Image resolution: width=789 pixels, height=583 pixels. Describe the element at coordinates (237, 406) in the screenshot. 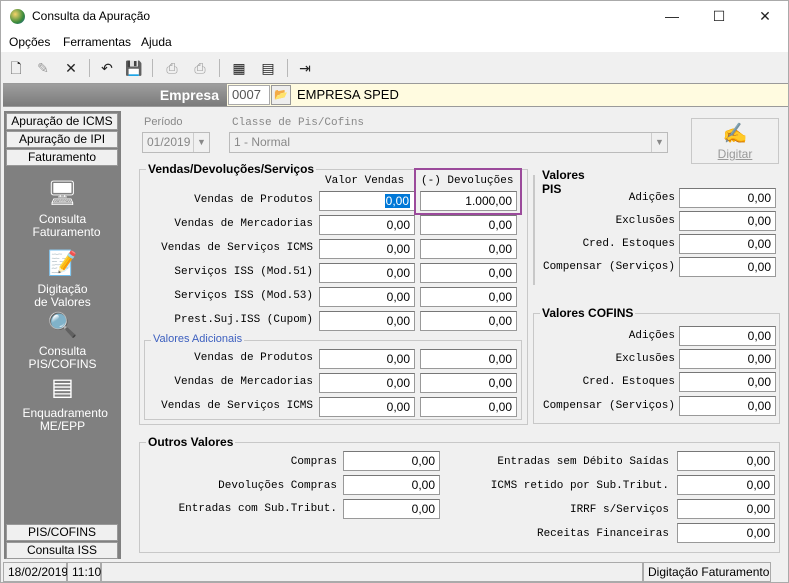

I see `row-label: Vendas de Serviços ICMS` at that location.